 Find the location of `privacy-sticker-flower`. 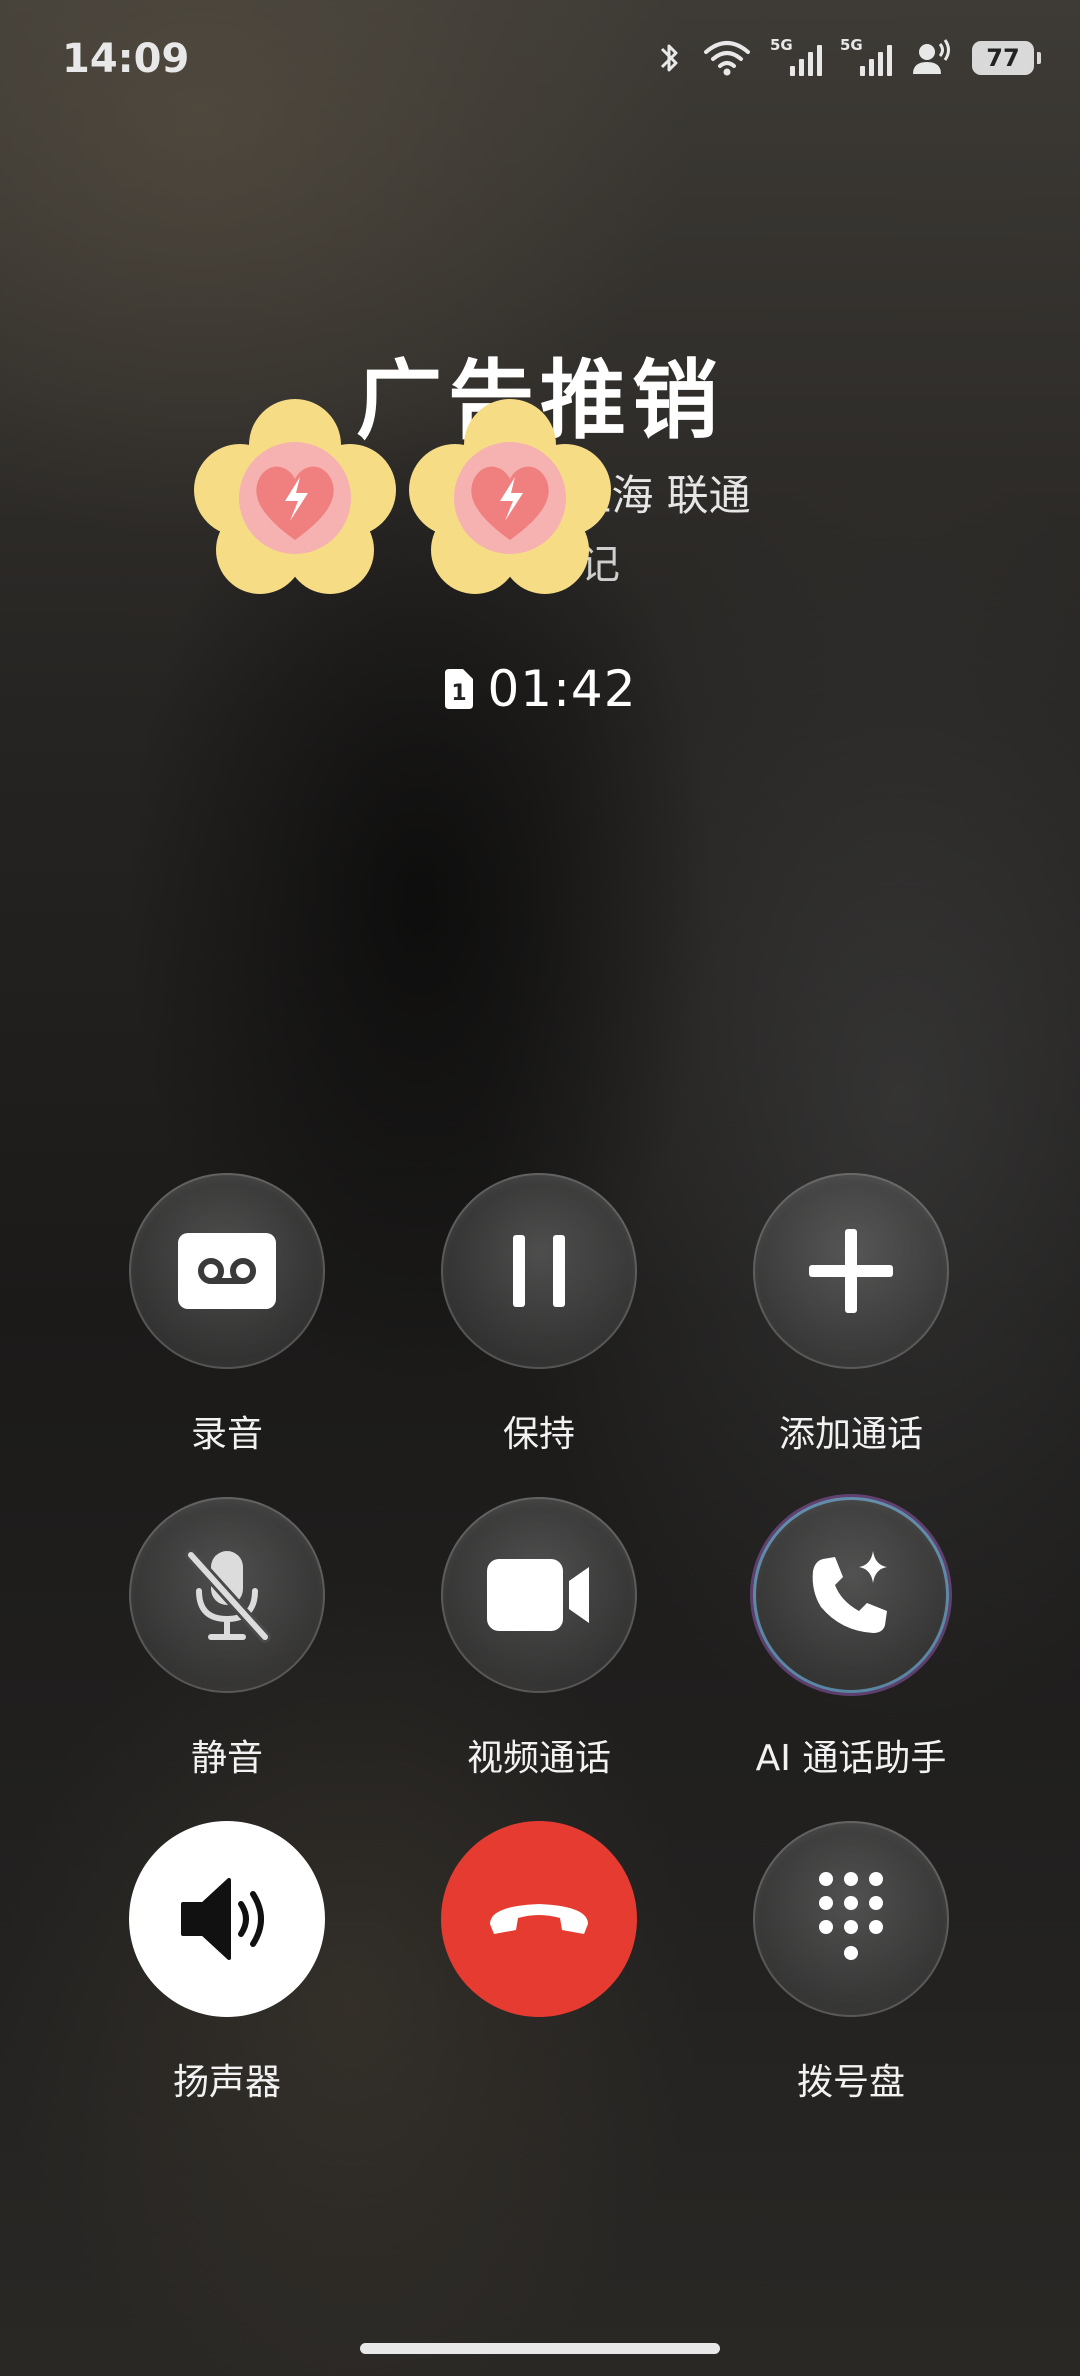

privacy-sticker-flower is located at coordinates (295, 496).